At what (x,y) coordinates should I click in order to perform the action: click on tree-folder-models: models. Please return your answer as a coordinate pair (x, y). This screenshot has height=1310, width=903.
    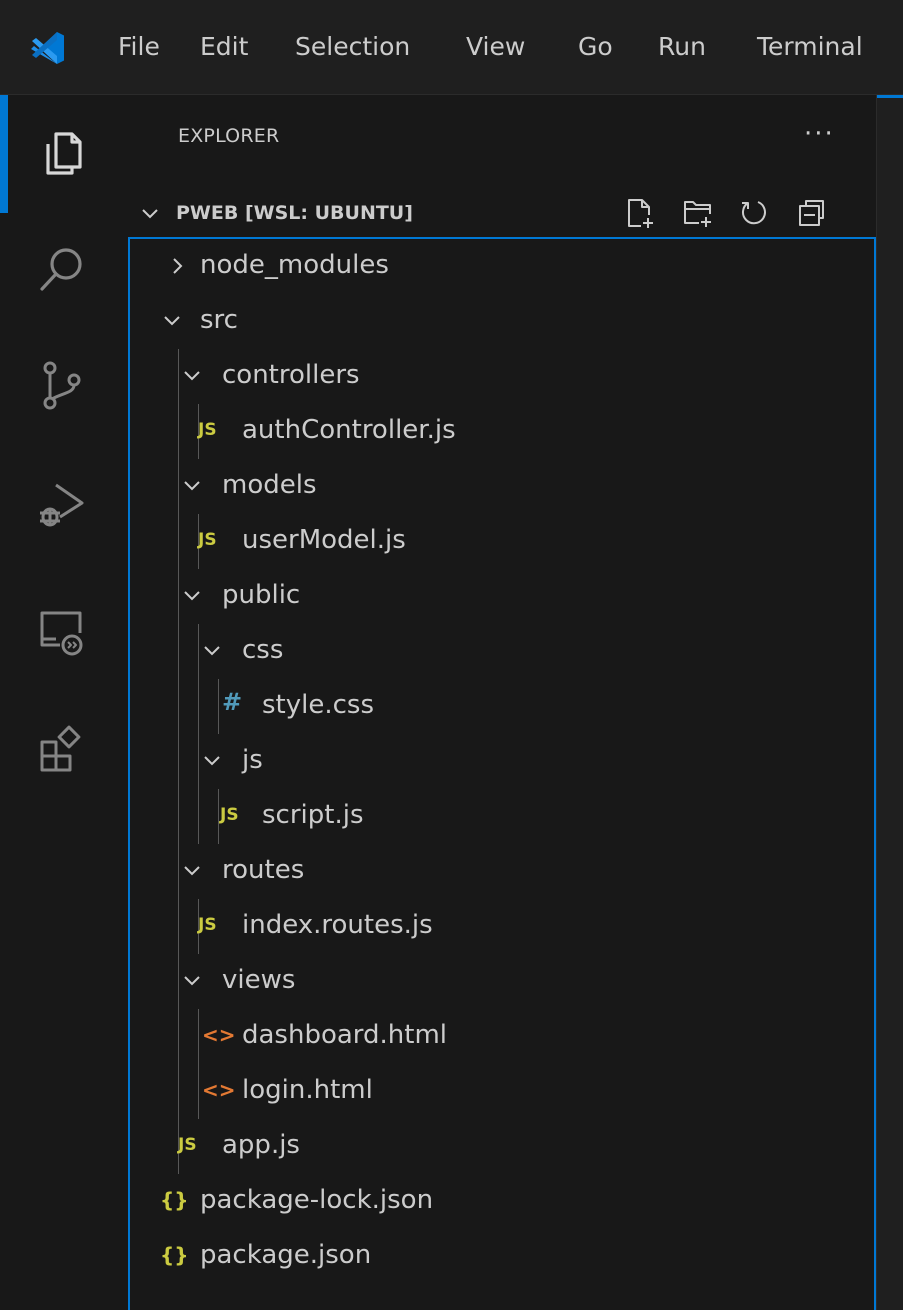
    Looking at the image, I should click on (500, 486).